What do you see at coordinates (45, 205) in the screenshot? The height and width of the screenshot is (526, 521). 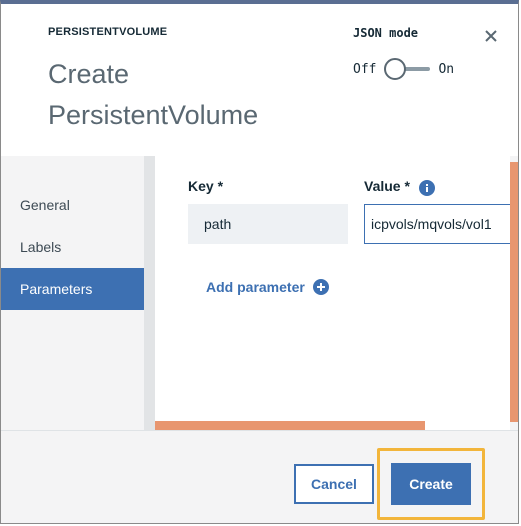 I see `sidebar-item-label: General` at bounding box center [45, 205].